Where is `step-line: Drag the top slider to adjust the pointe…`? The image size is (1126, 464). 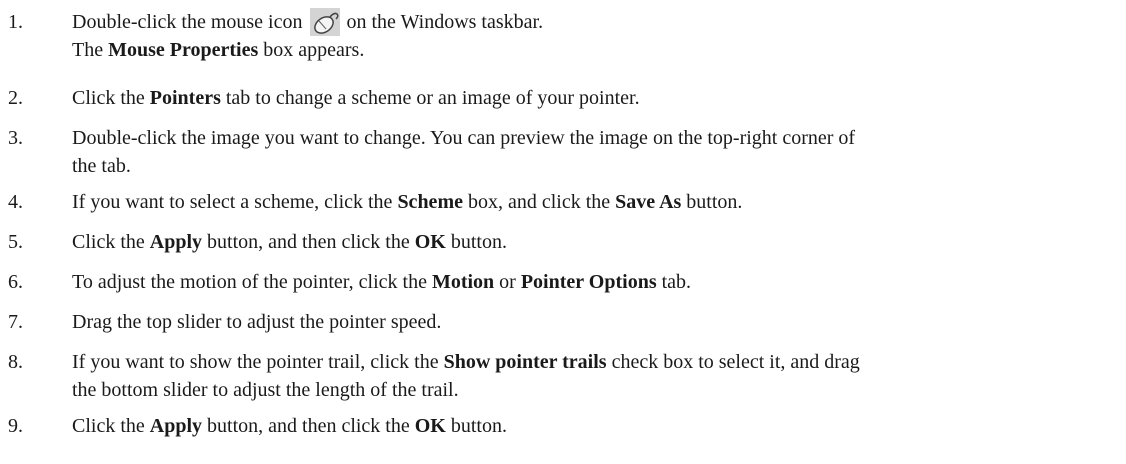 step-line: Drag the top slider to adjust the pointe… is located at coordinates (590, 322).